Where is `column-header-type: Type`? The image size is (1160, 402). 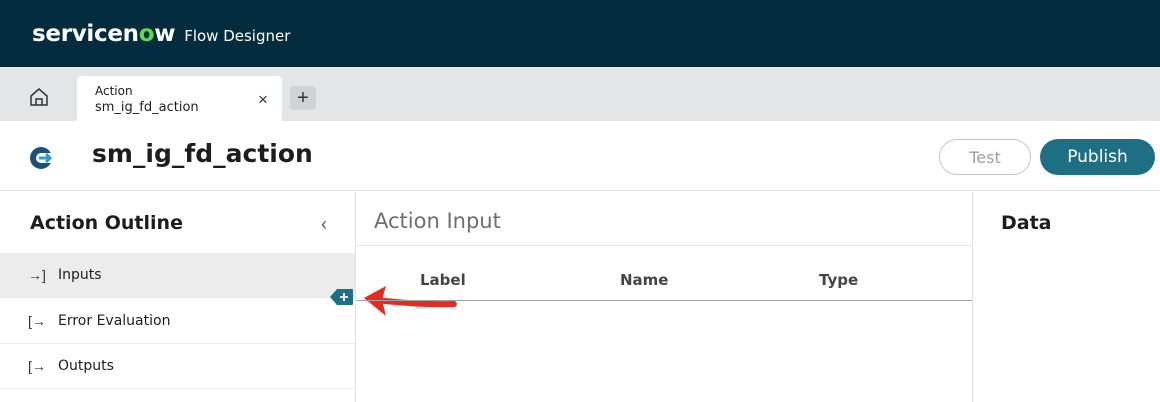 column-header-type: Type is located at coordinates (839, 280).